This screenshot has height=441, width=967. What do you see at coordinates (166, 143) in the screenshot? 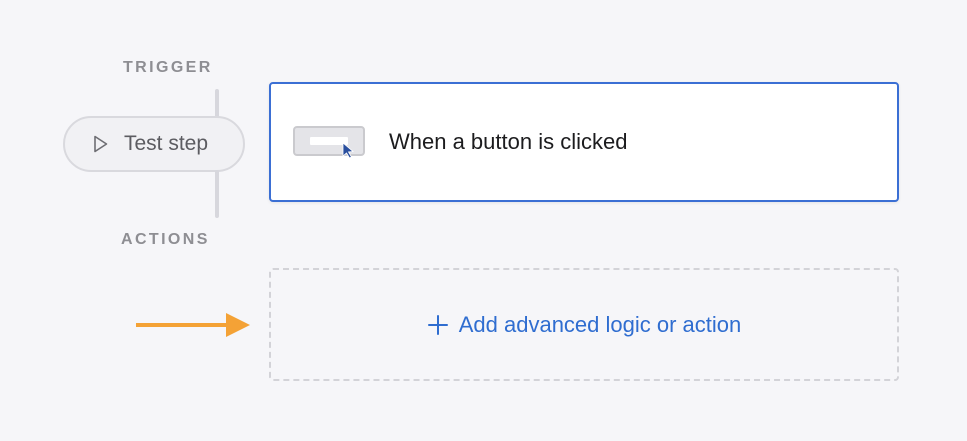
I see `test-step-label: Test step` at bounding box center [166, 143].